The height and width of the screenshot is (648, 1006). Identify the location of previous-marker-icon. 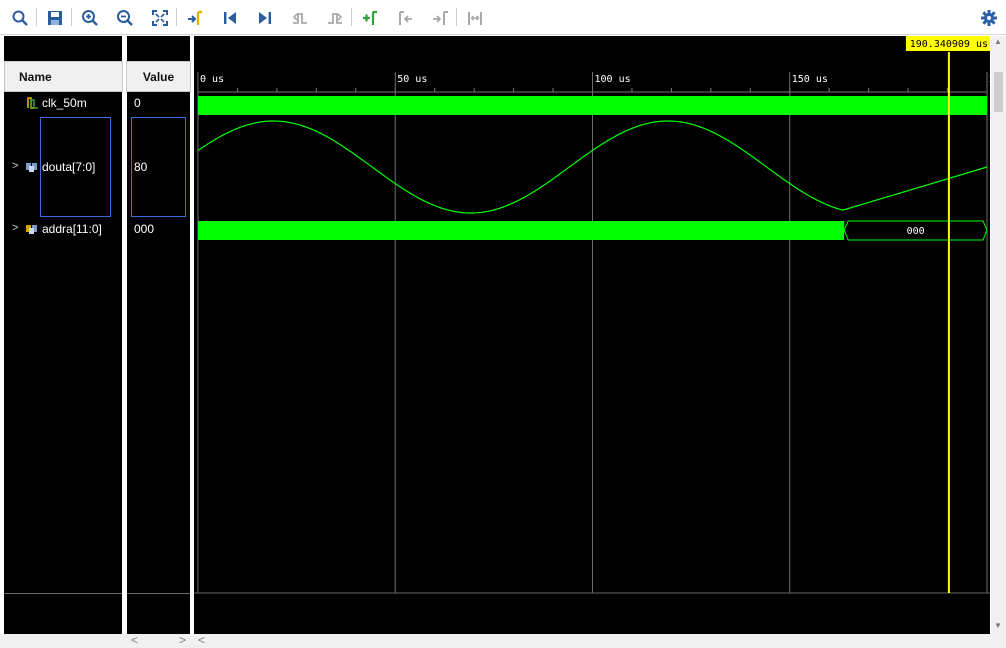
(405, 18).